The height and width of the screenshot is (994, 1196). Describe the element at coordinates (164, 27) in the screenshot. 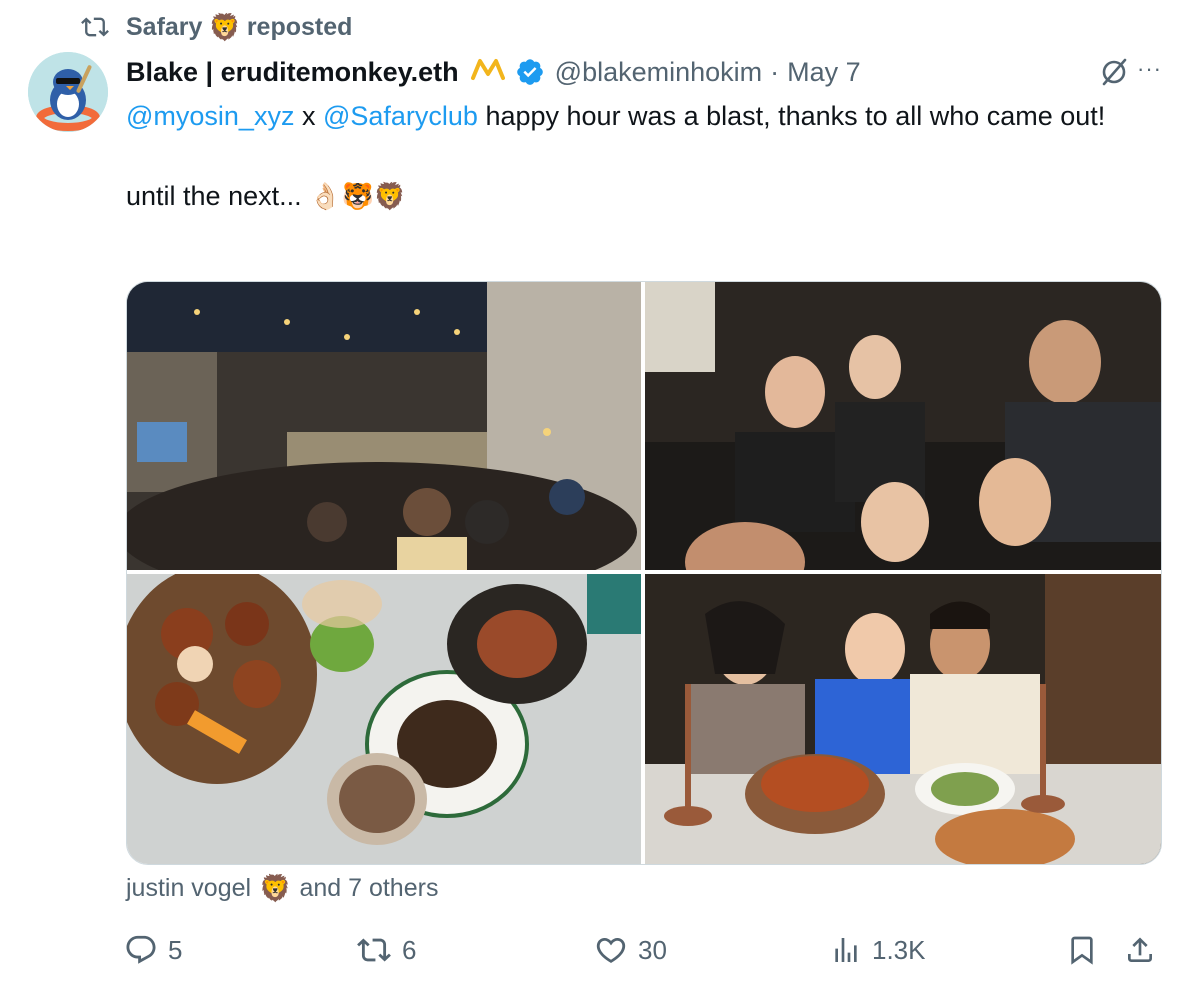

I see `repost-user: Safary` at that location.